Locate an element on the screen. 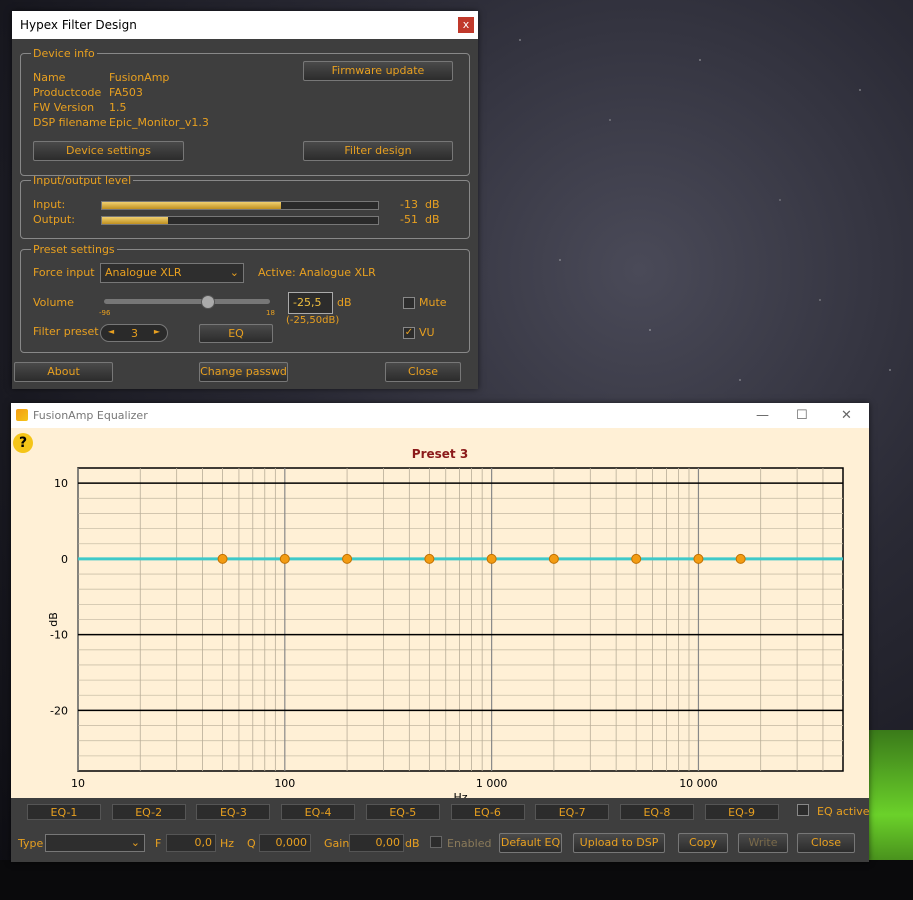 The image size is (913, 900). mute-label: Mute is located at coordinates (433, 302).